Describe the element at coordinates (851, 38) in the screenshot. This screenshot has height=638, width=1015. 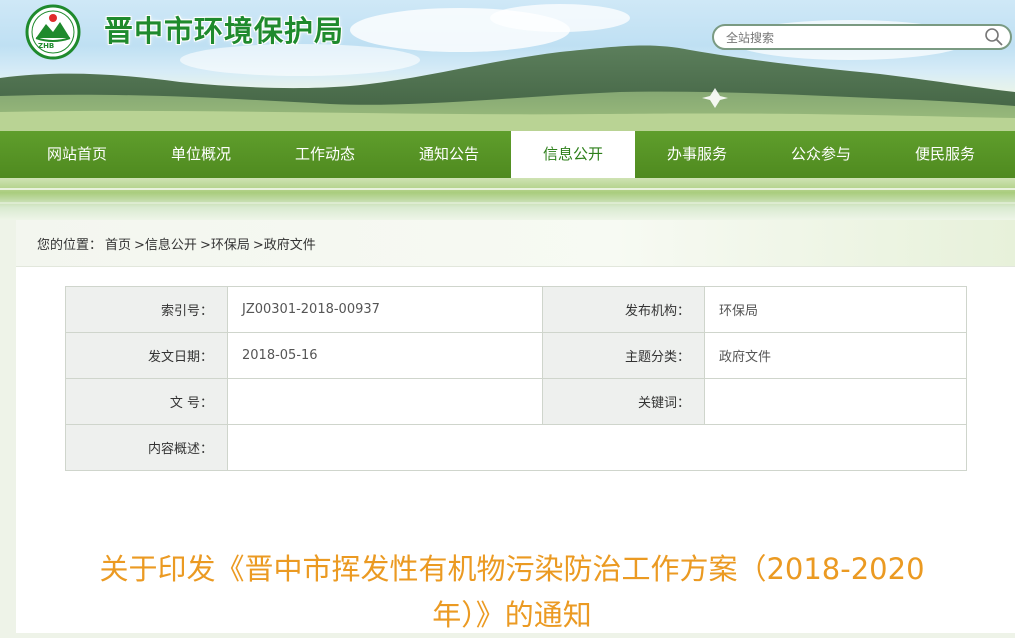
I see `search-input` at that location.